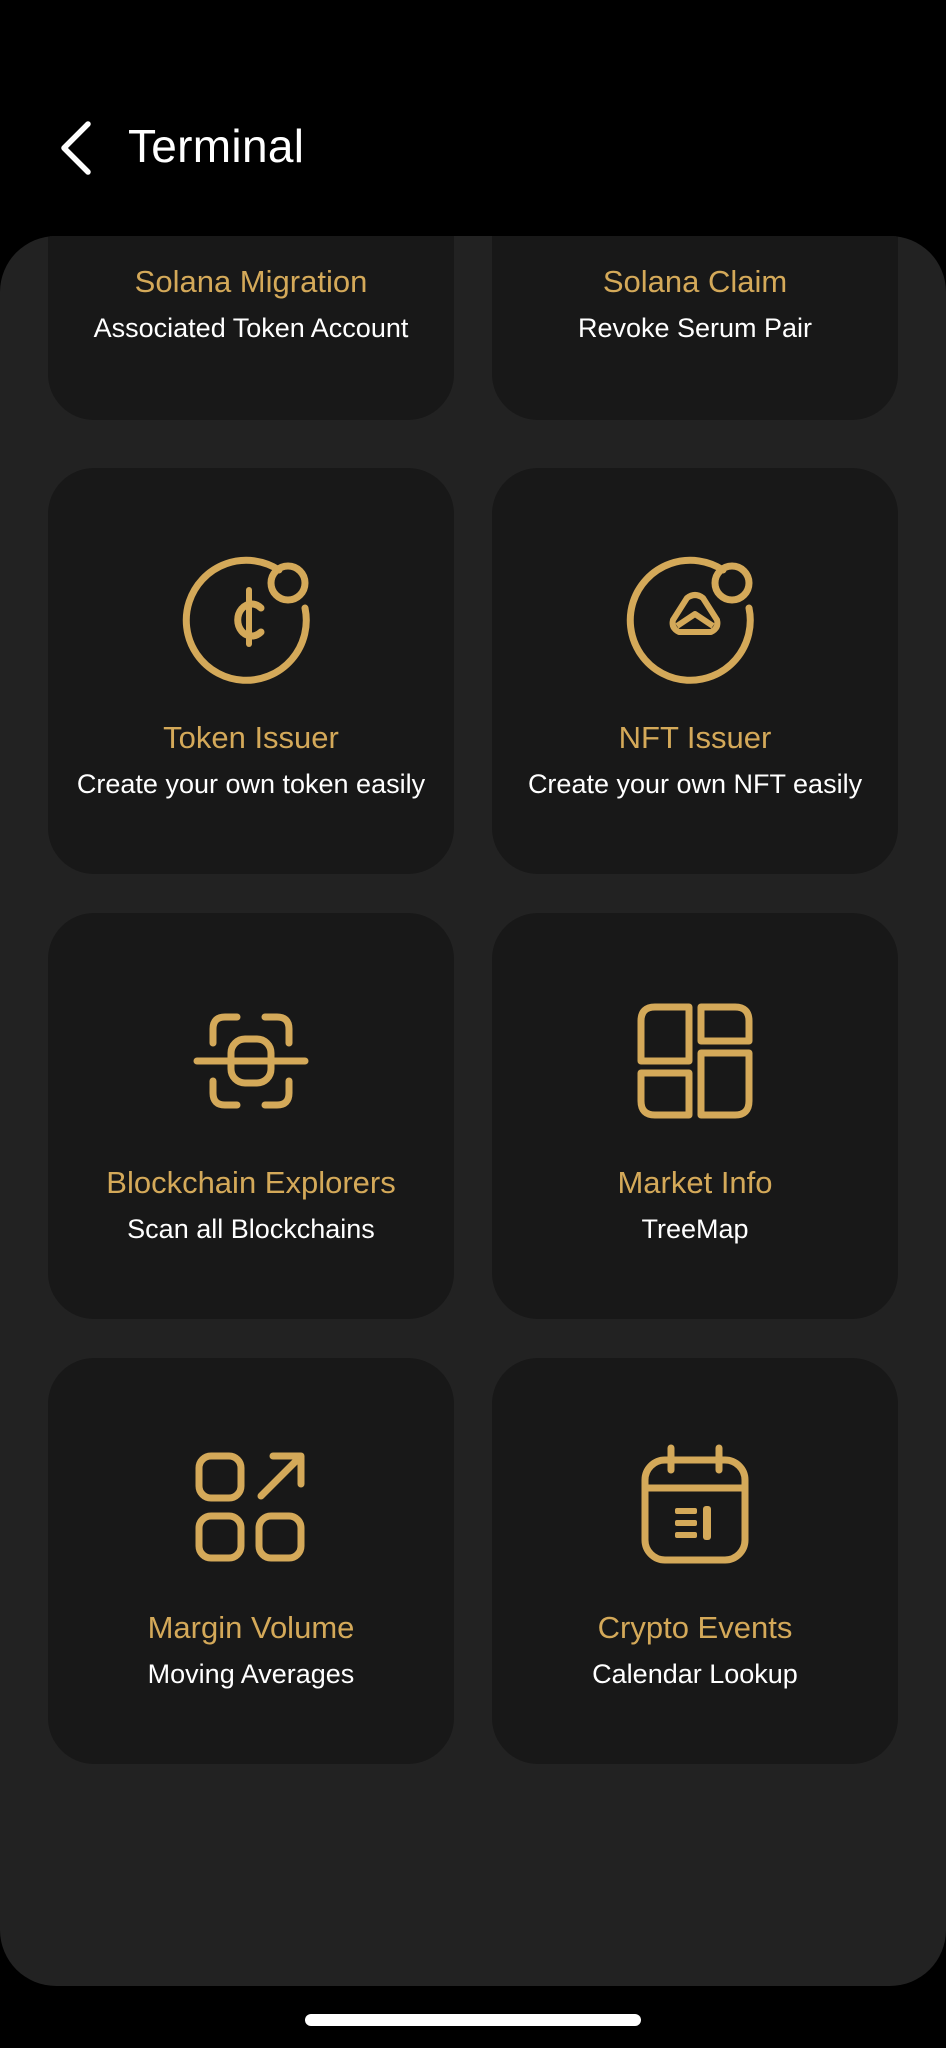 The height and width of the screenshot is (2048, 946). I want to click on card-nft-issuer: NFT Issuer Create your own NFT easily, so click(695, 671).